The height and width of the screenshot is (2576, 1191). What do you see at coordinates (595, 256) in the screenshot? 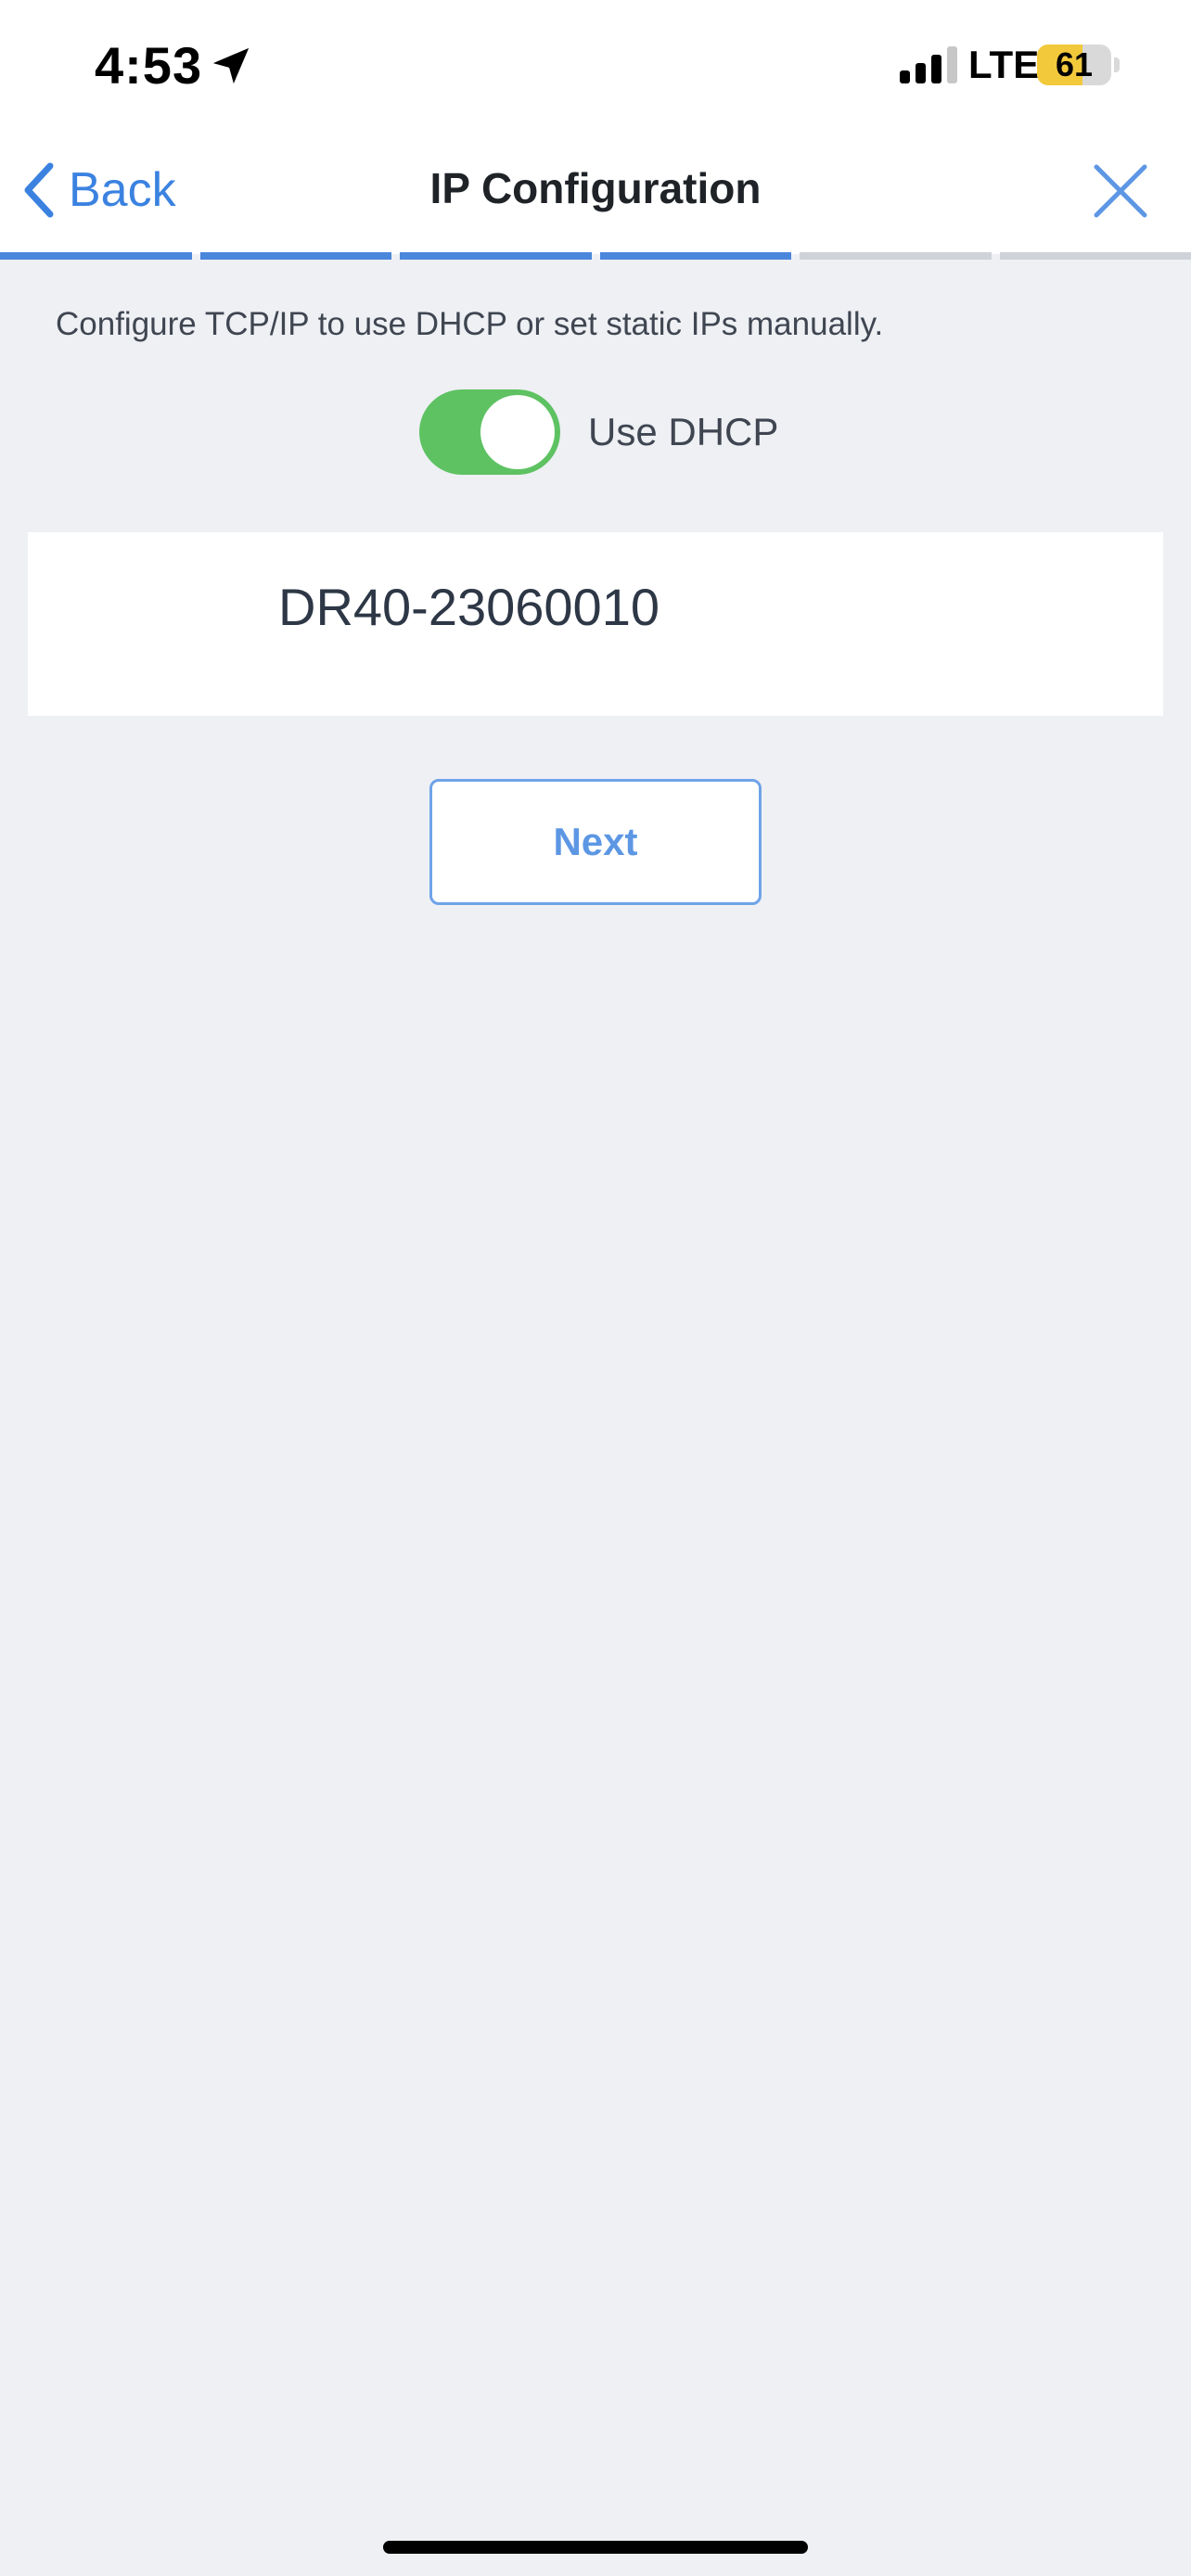
I see `step-progress-bar` at bounding box center [595, 256].